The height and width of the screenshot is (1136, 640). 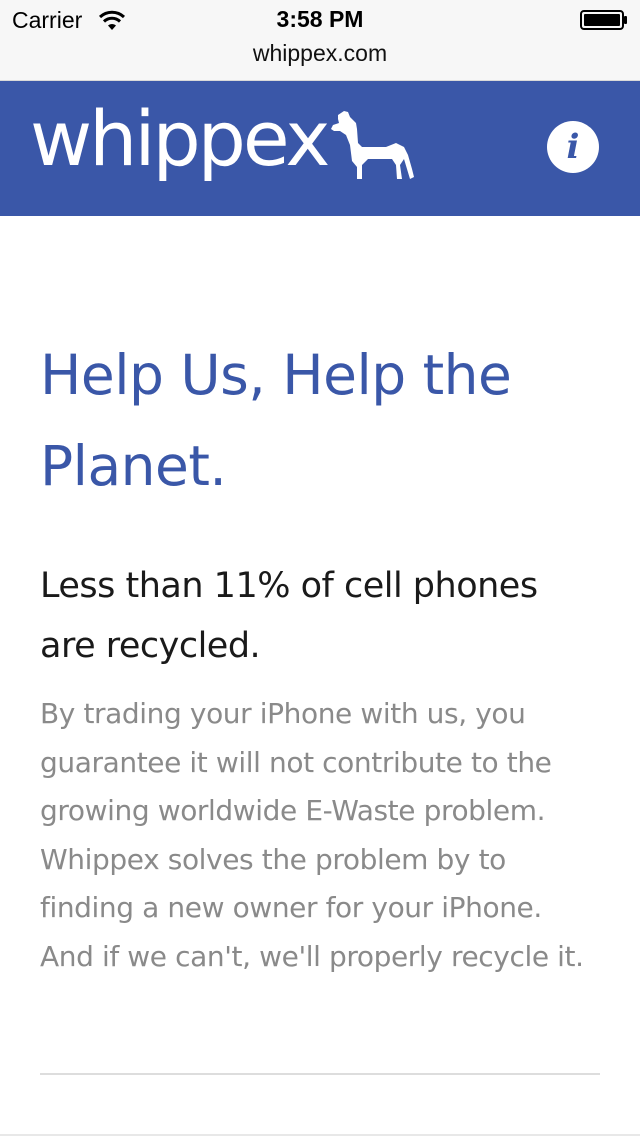 I want to click on page-title: Help Us, Help the Planet., so click(x=276, y=420).